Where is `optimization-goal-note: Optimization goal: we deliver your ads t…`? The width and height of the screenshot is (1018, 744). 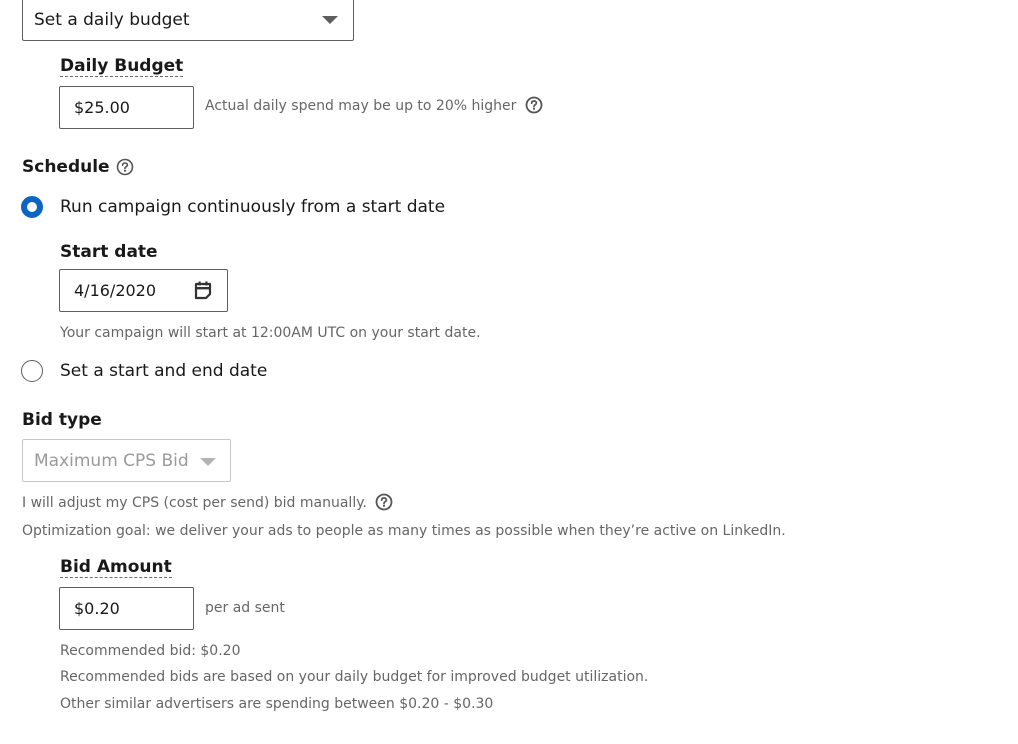 optimization-goal-note: Optimization goal: we deliver your ads t… is located at coordinates (404, 531).